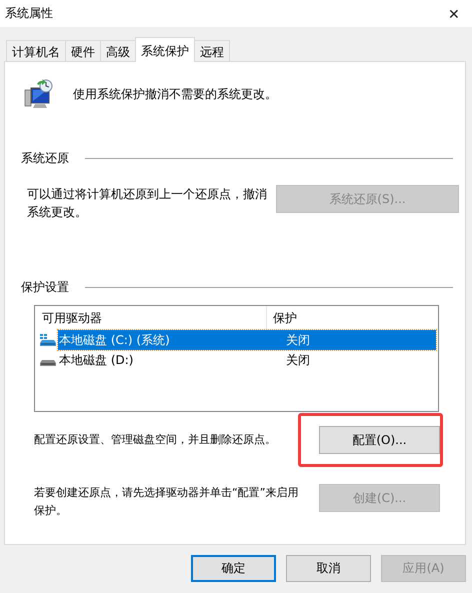 This screenshot has height=593, width=472. Describe the element at coordinates (247, 340) in the screenshot. I see `drive-row: 本地磁盘 (C:) (系统) 关闭` at that location.